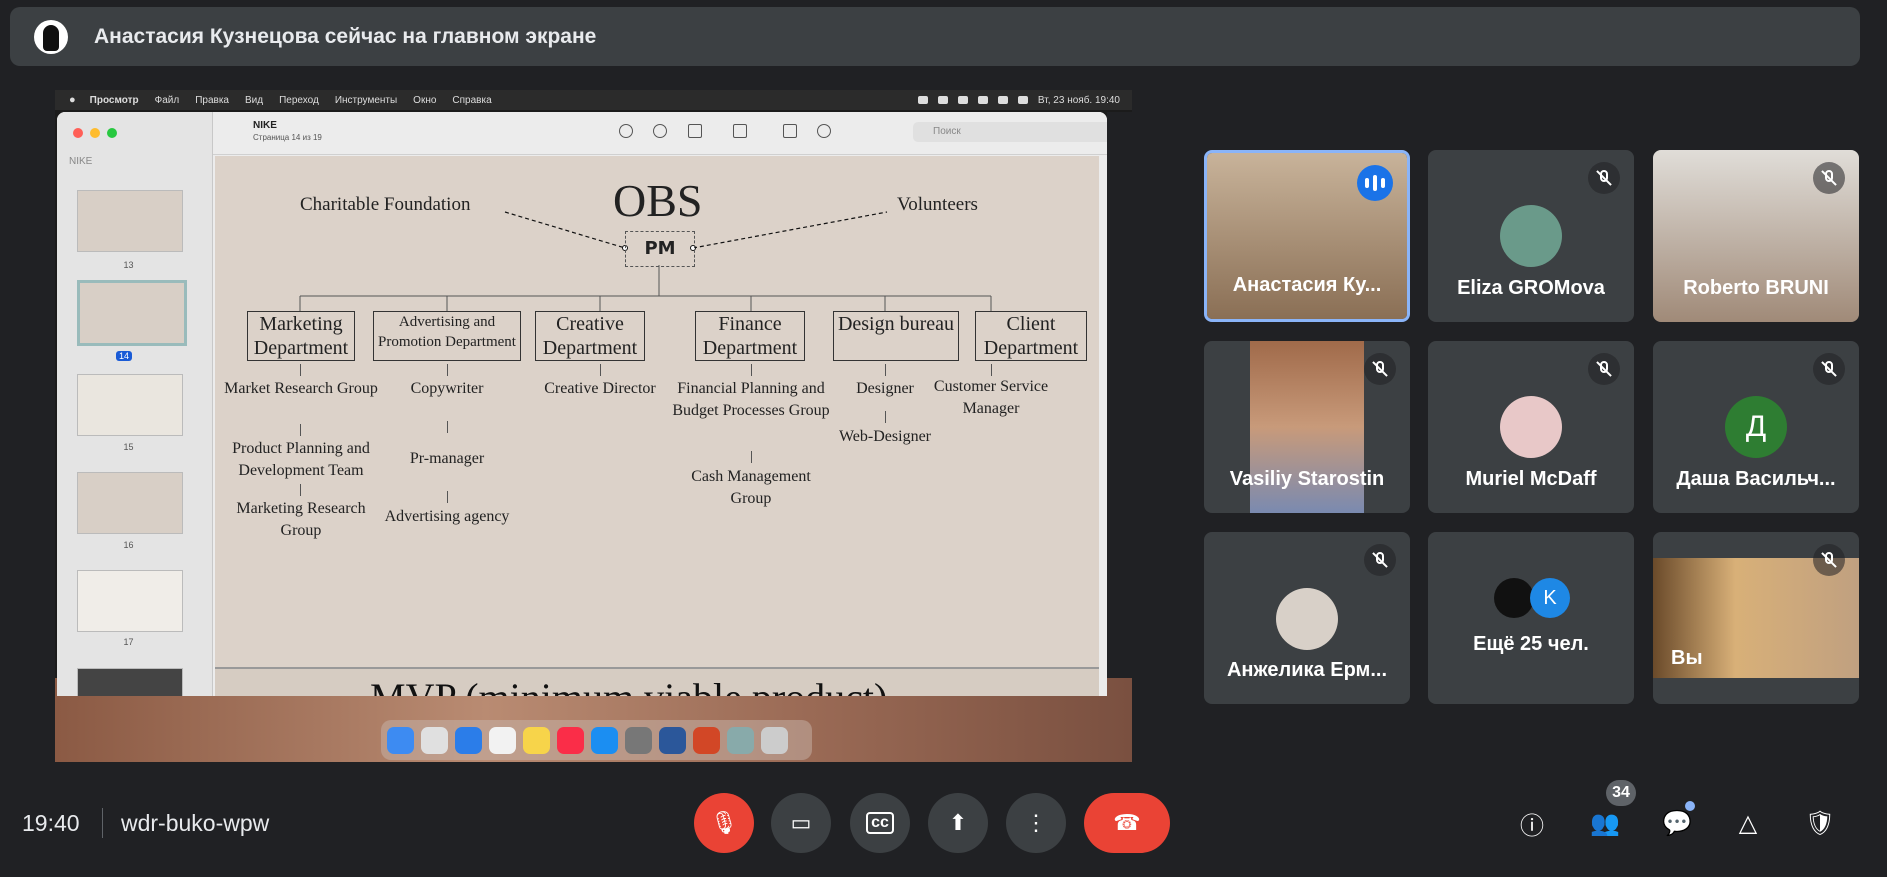  What do you see at coordinates (1756, 618) in the screenshot?
I see `participant-tile: Вы` at bounding box center [1756, 618].